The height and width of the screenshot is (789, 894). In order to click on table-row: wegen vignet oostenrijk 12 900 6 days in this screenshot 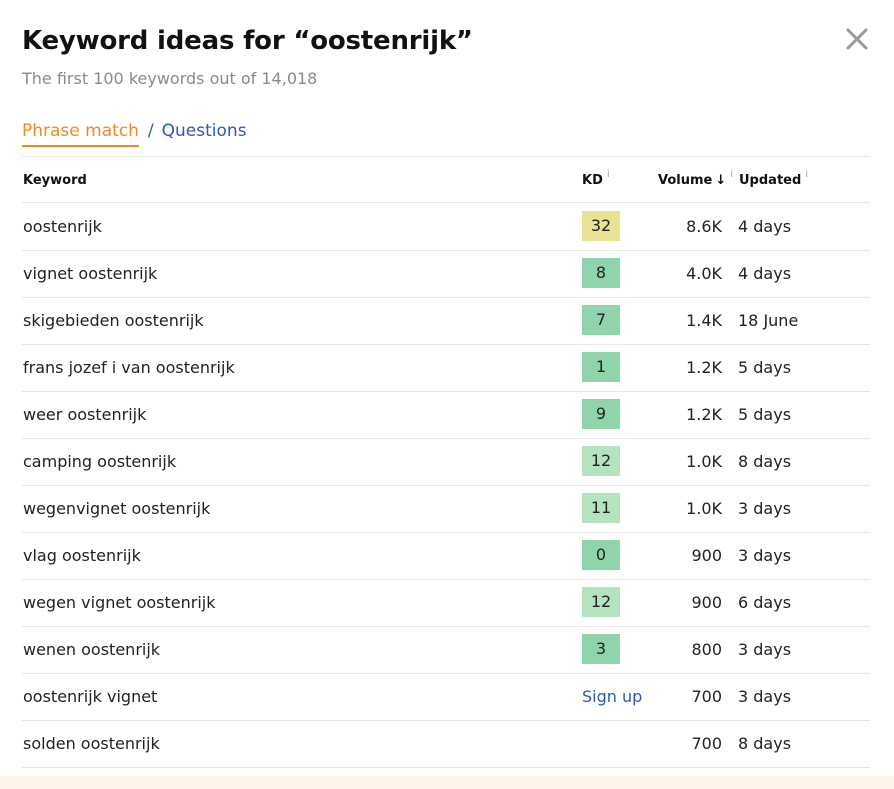, I will do `click(446, 603)`.